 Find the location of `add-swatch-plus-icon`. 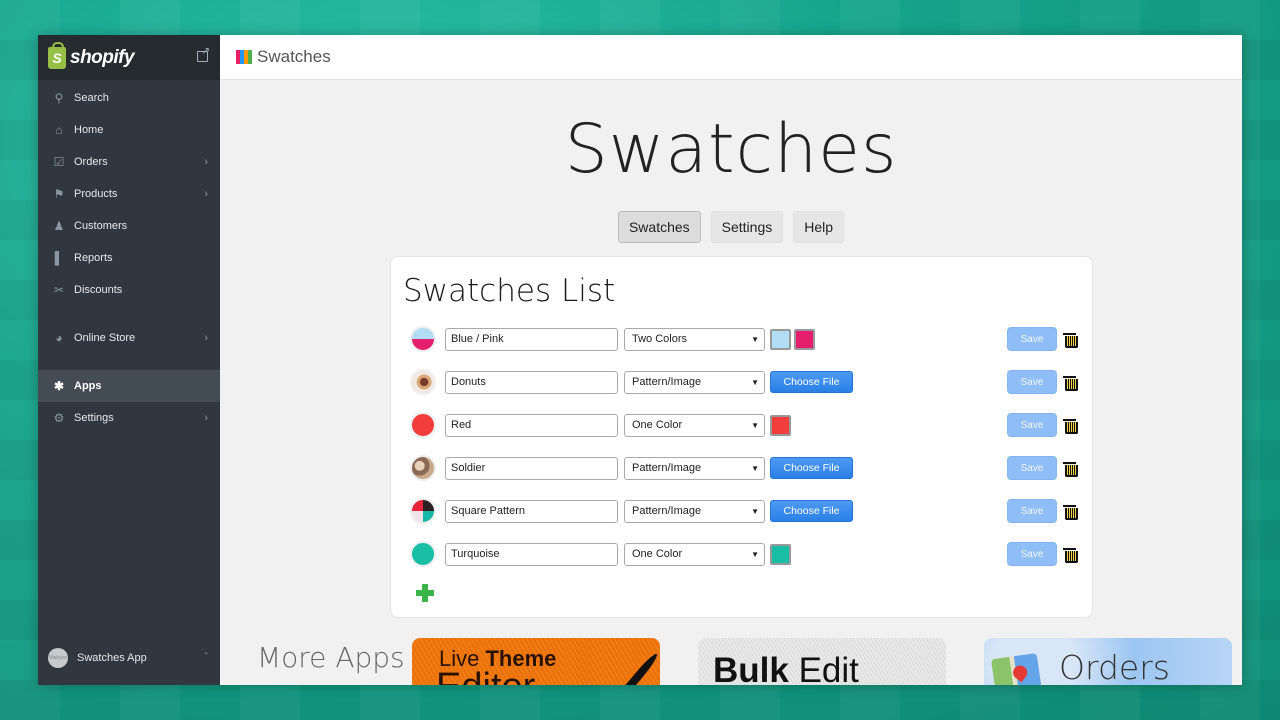

add-swatch-plus-icon is located at coordinates (425, 593).